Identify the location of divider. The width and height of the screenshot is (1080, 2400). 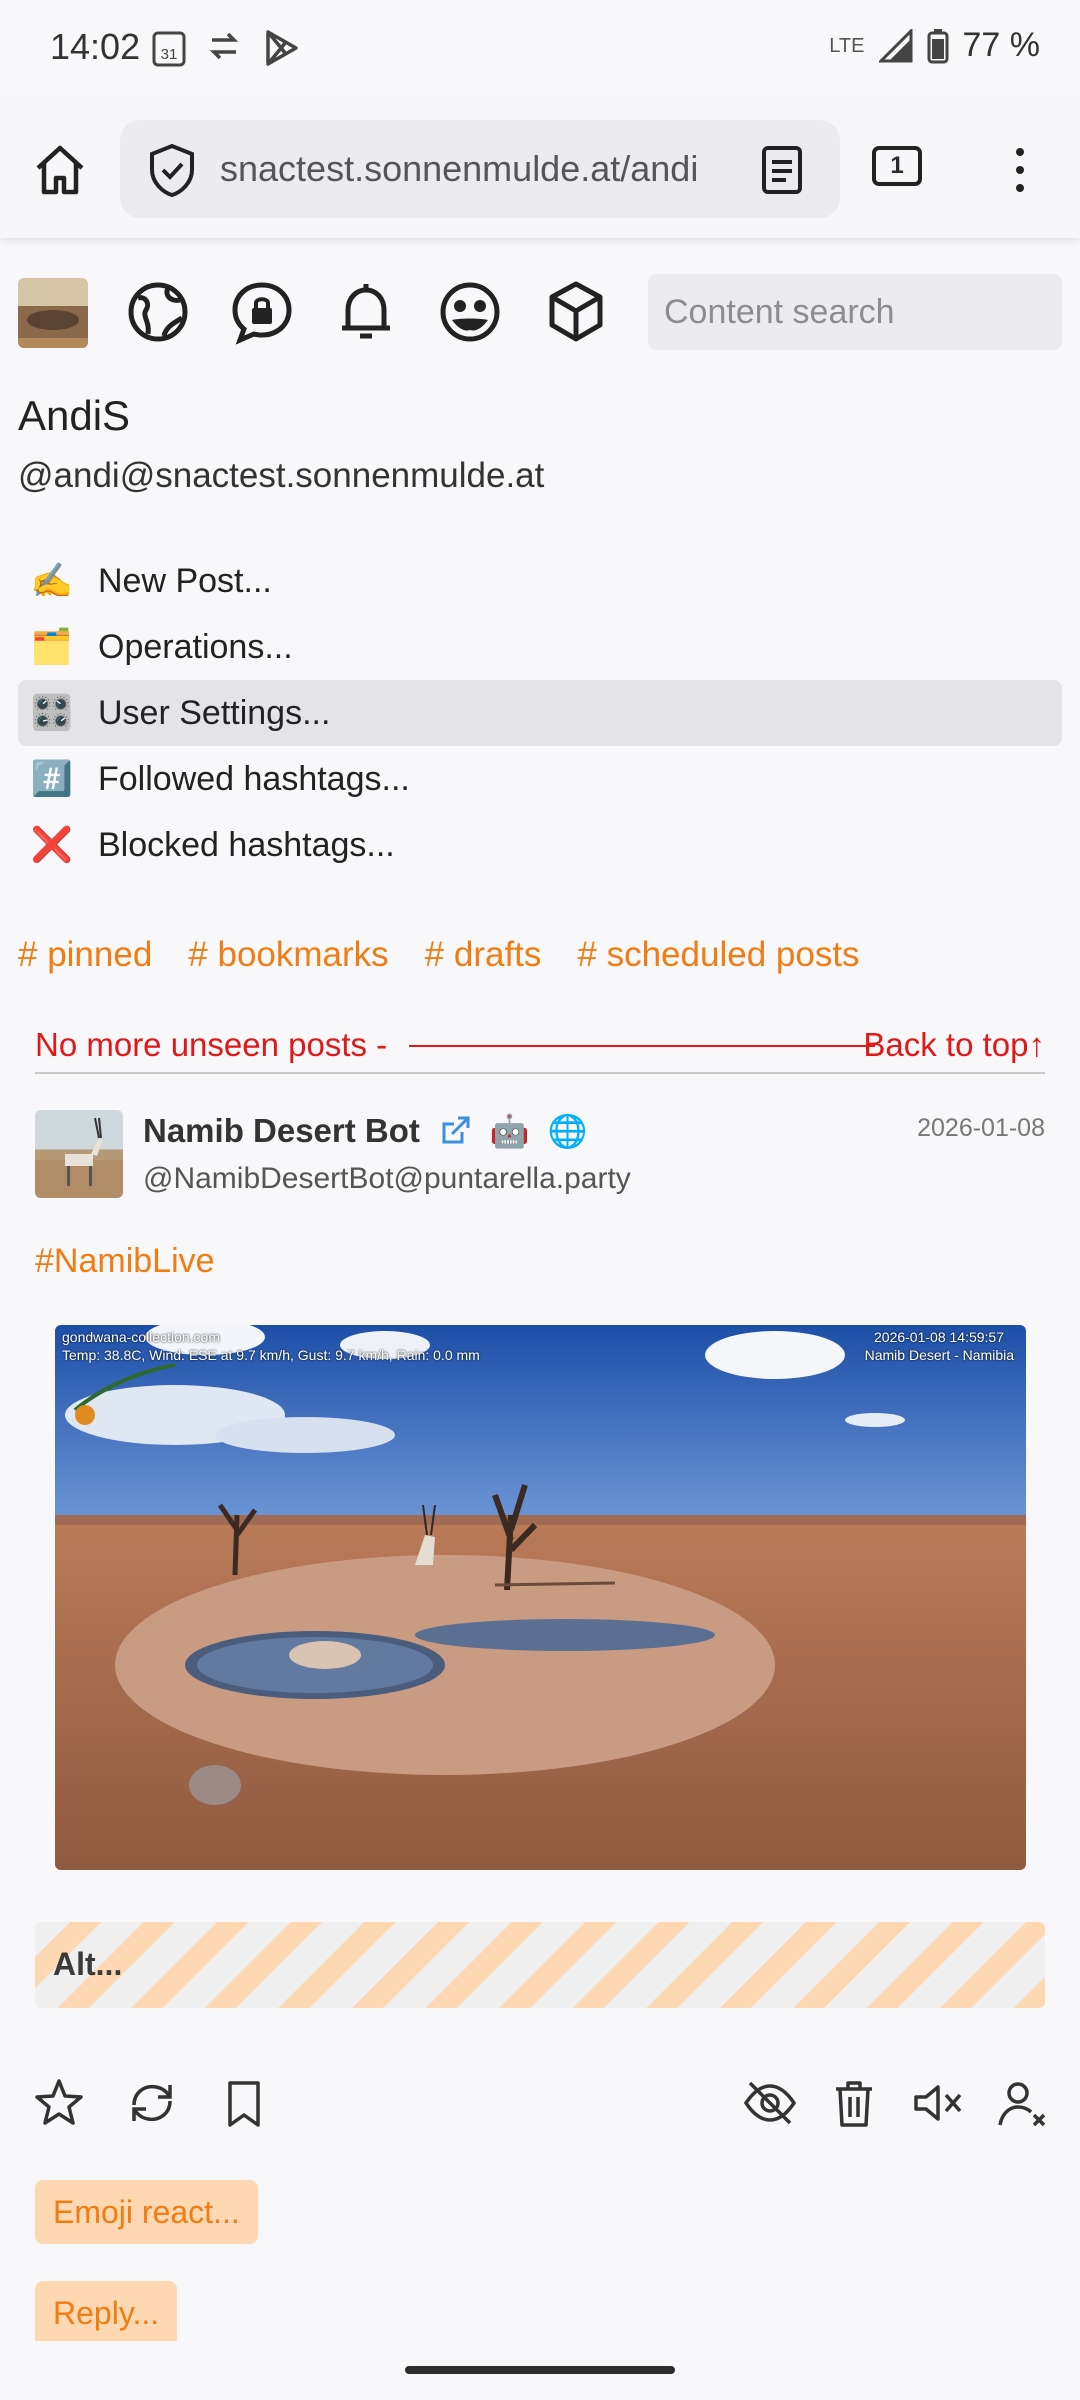
(540, 1073).